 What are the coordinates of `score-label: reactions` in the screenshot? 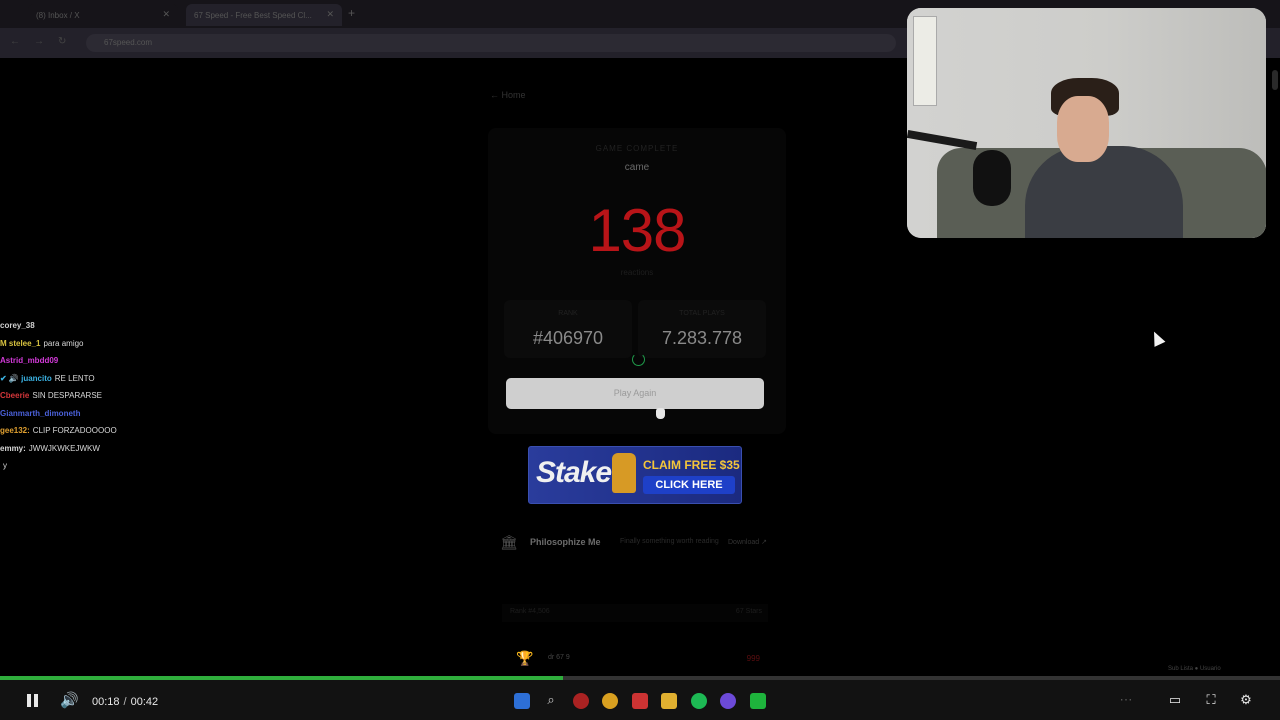 It's located at (637, 272).